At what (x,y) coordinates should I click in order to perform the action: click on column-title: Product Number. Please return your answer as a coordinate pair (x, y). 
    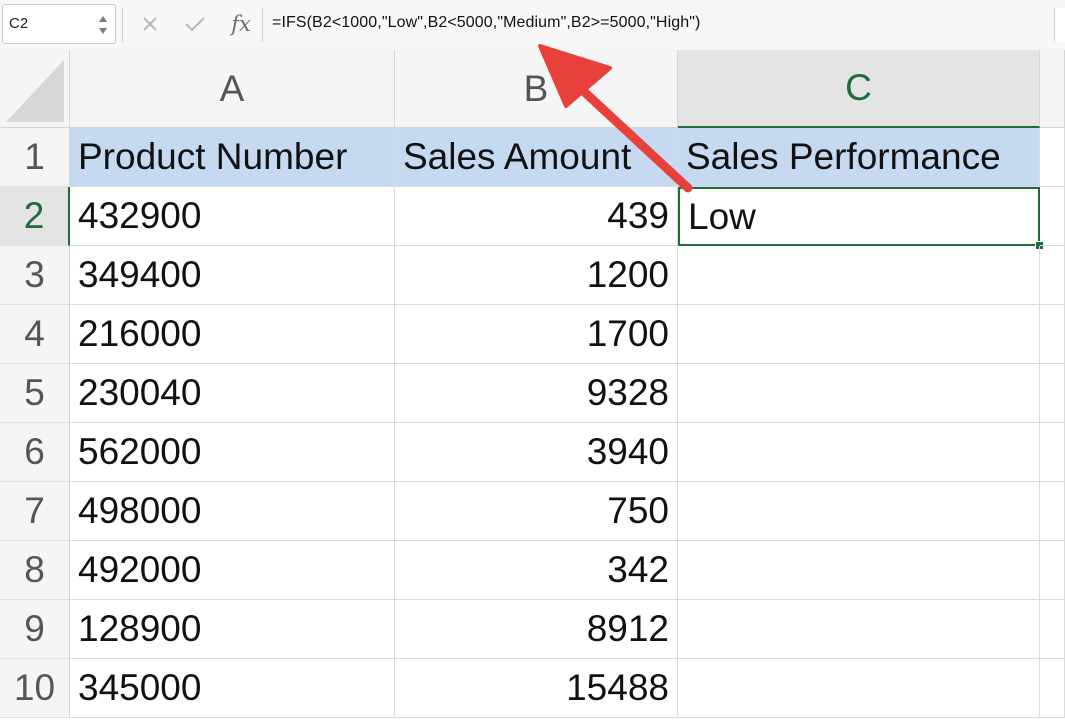
    Looking at the image, I should click on (213, 156).